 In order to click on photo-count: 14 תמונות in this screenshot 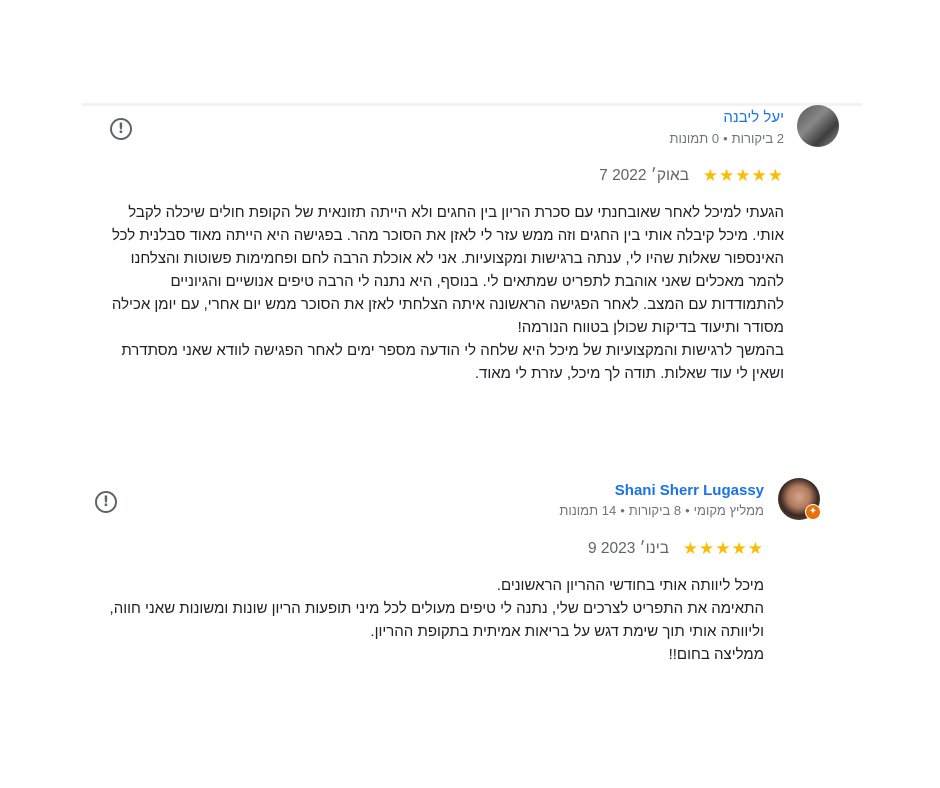, I will do `click(588, 510)`.